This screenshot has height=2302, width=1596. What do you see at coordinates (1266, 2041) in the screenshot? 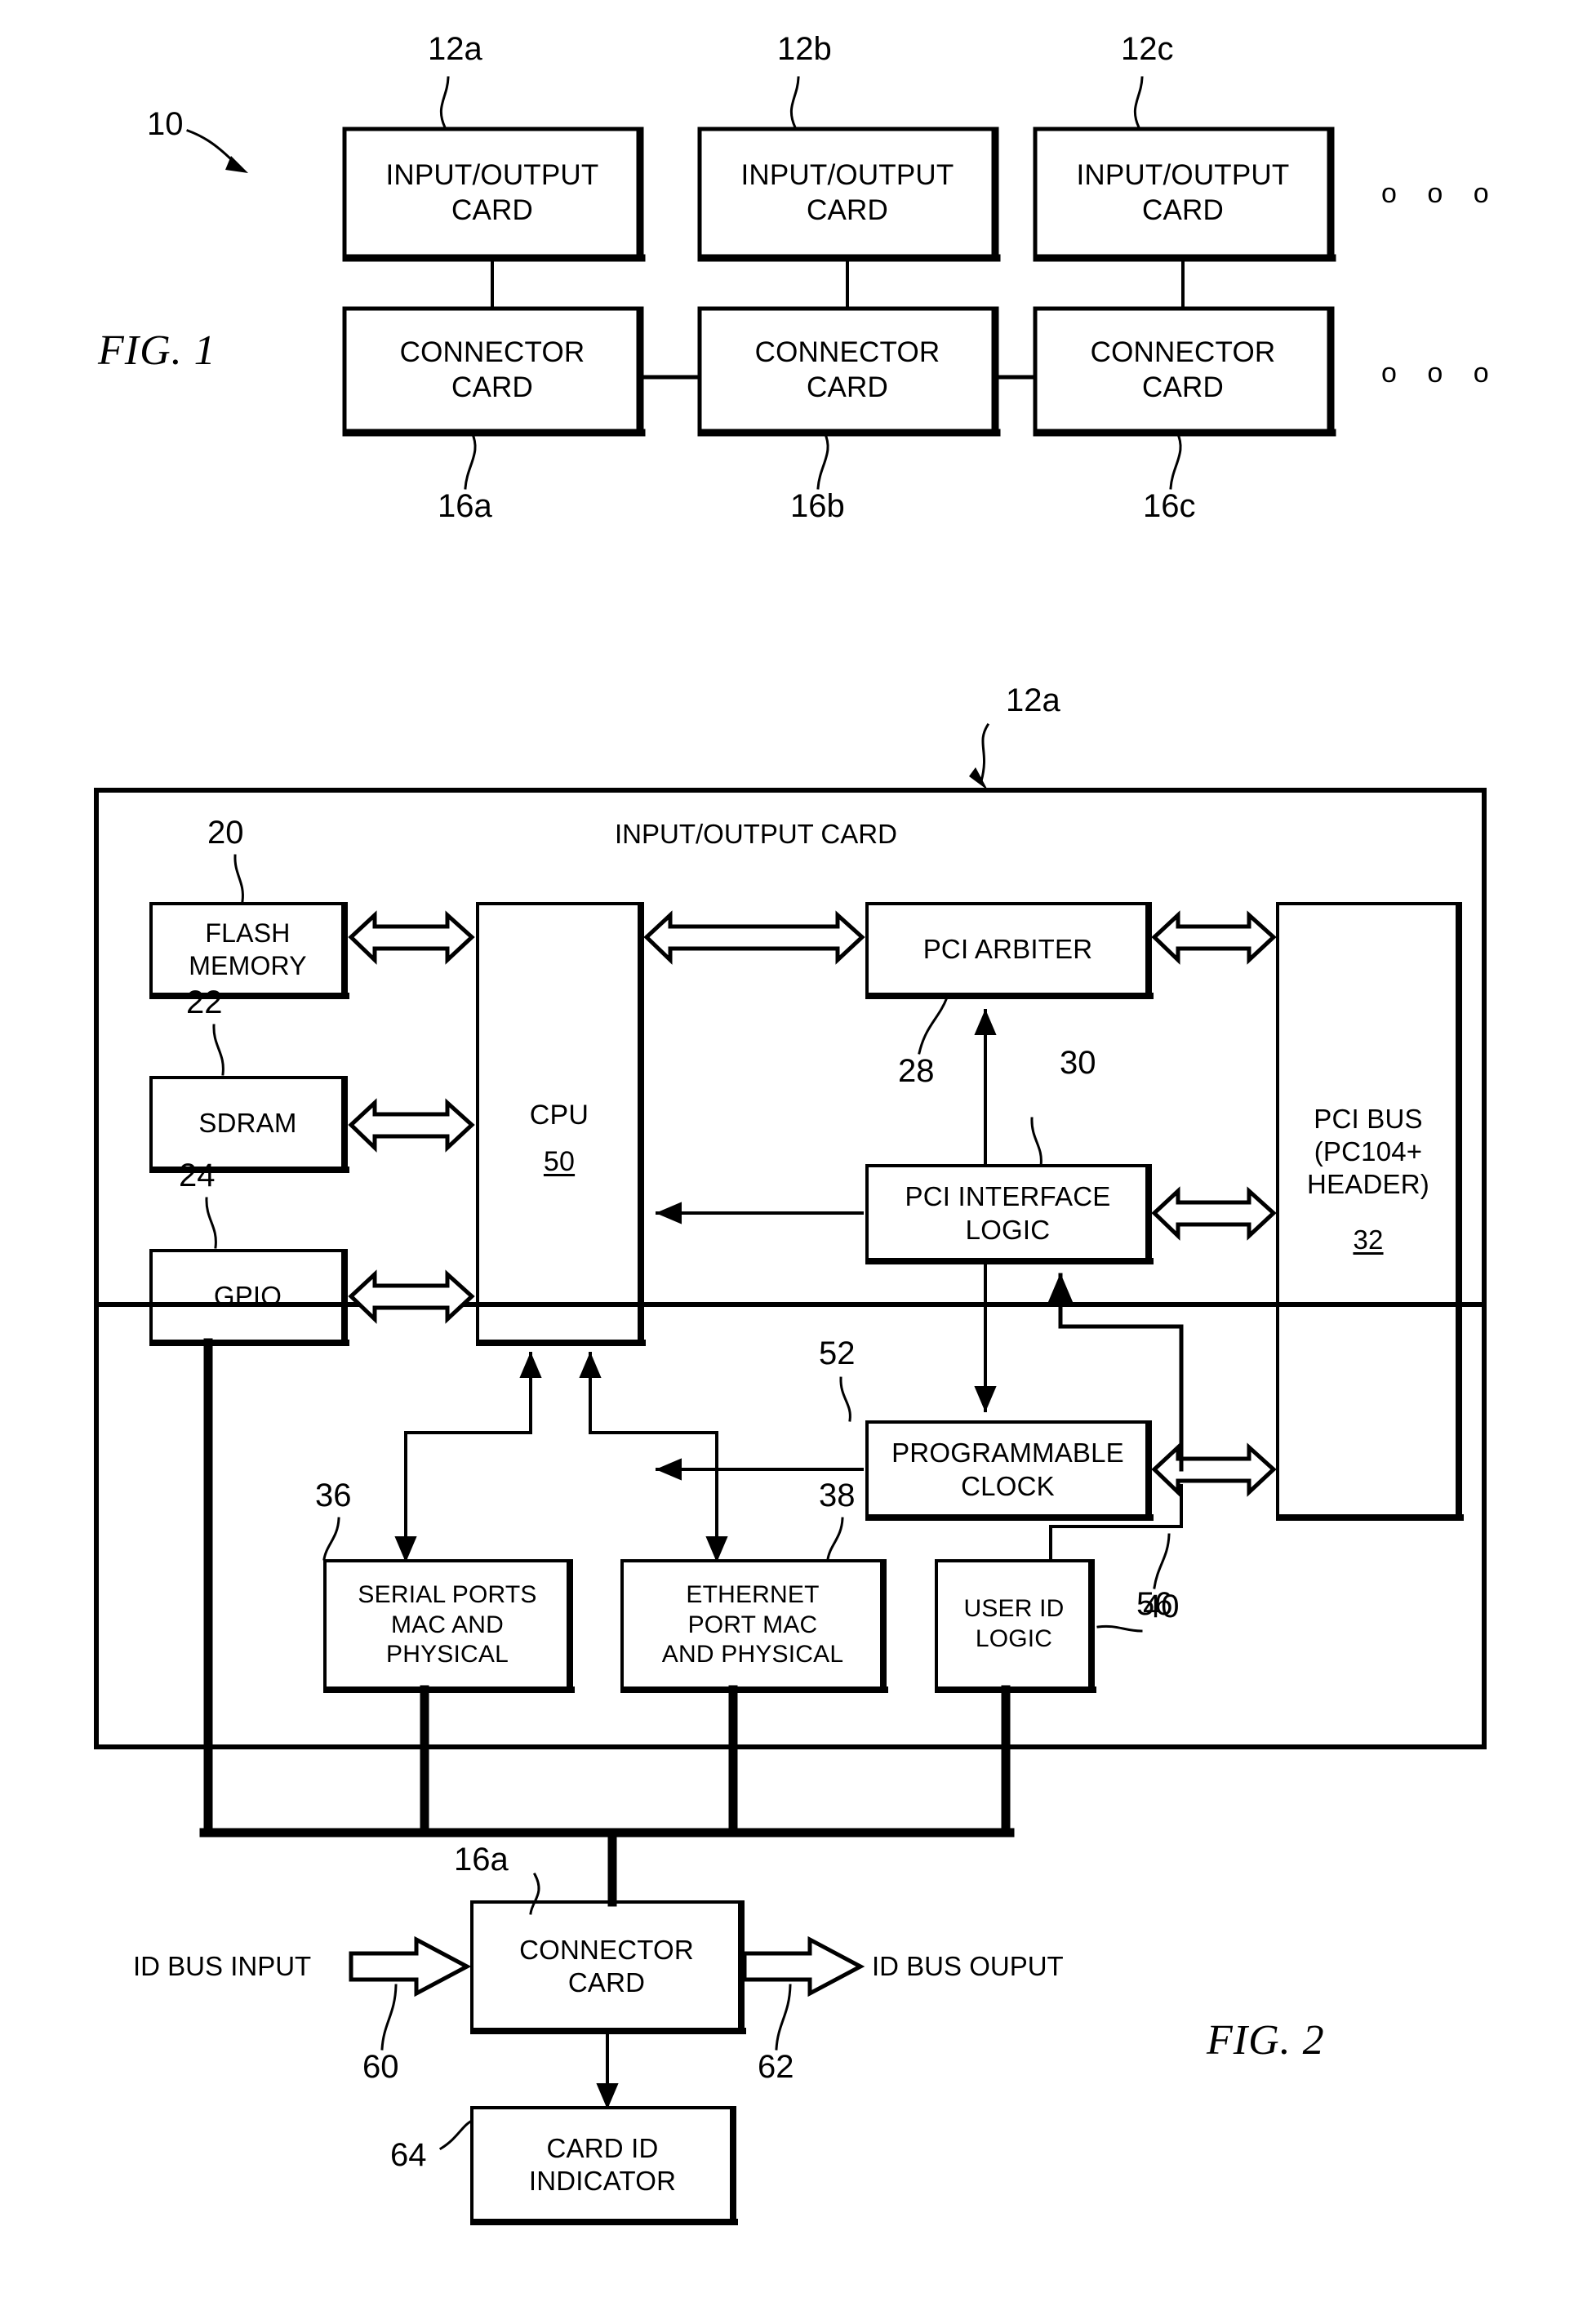
I see `figure-2-label: FIG. 2` at bounding box center [1266, 2041].